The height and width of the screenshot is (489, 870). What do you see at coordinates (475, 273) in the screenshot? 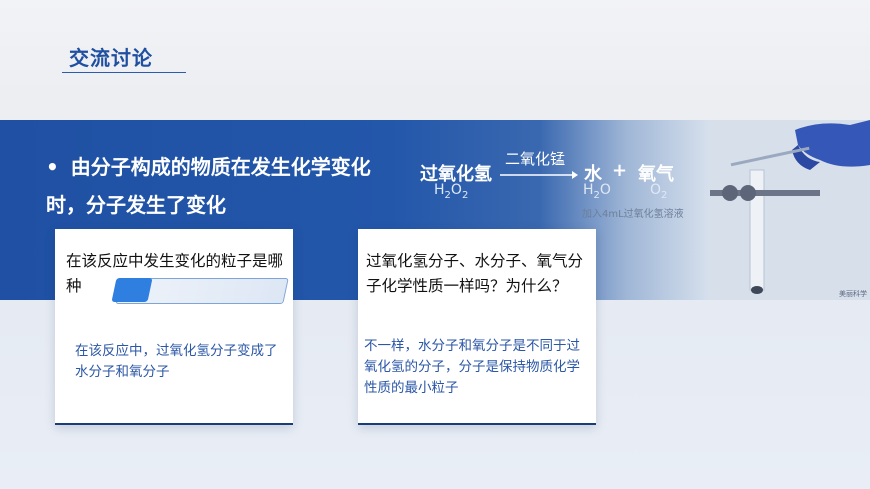
I see `card-question: 过氧化氢分子、水分子、氧气分子化学性质一样吗？为什么？` at bounding box center [475, 273].